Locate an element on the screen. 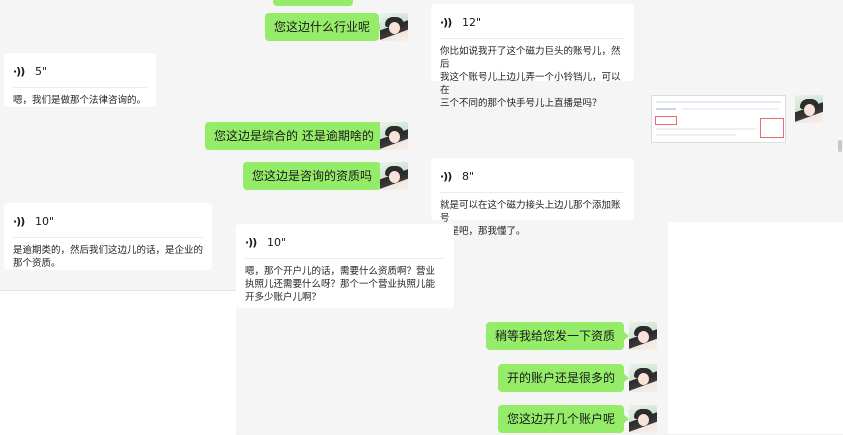 The image size is (843, 435). sent-message-clipped is located at coordinates (313, 3).